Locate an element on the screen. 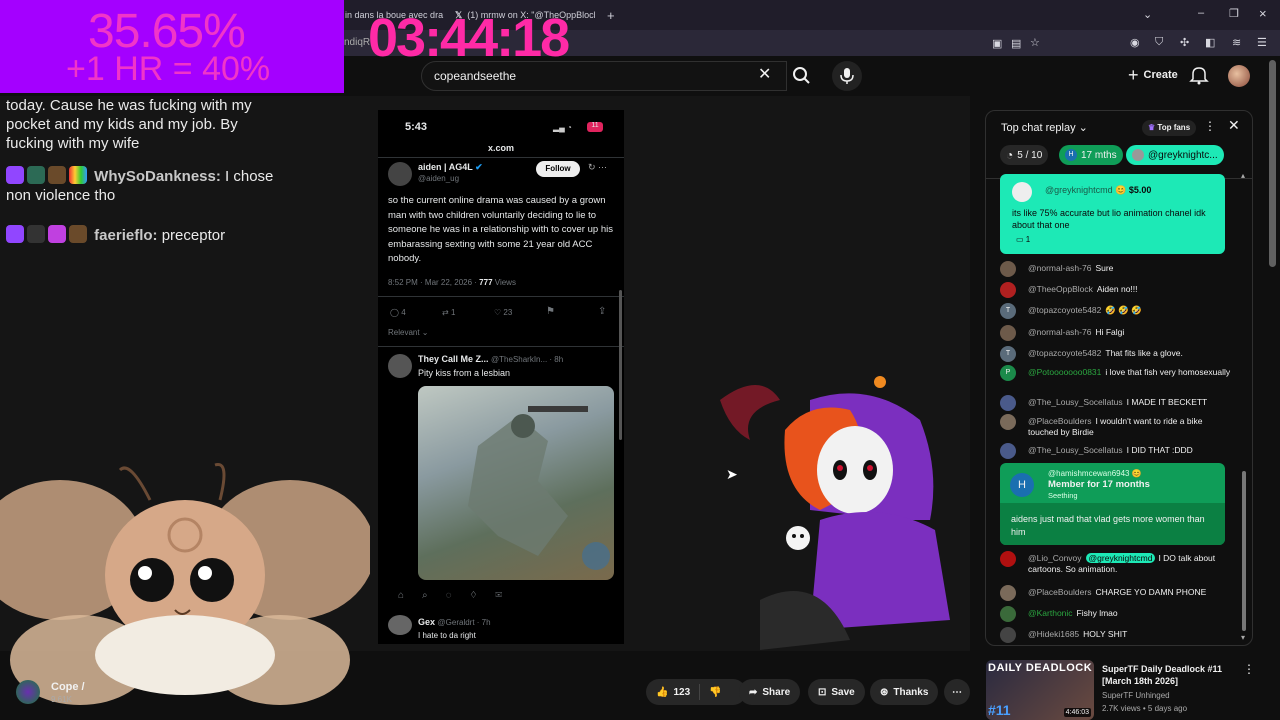 This screenshot has height=720, width=1280. scroll-up-icon: ▴ is located at coordinates (1243, 175).